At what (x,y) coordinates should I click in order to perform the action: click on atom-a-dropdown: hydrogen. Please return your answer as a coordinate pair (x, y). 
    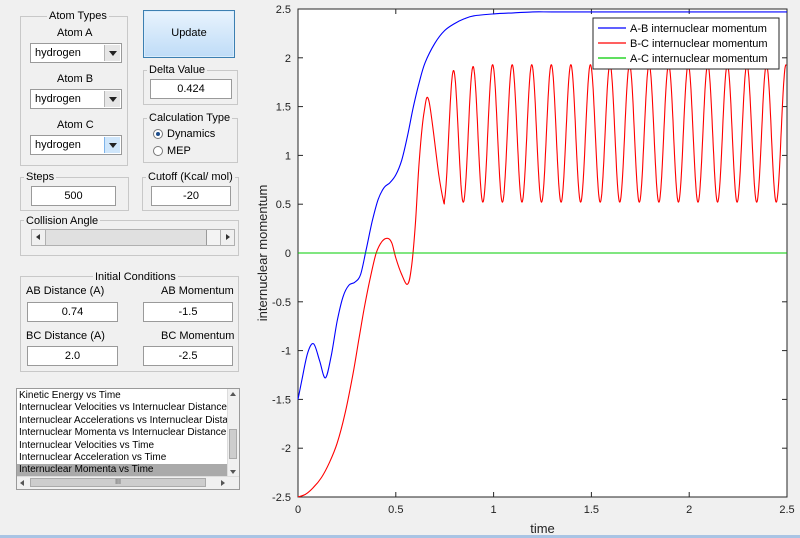
    Looking at the image, I should click on (76, 53).